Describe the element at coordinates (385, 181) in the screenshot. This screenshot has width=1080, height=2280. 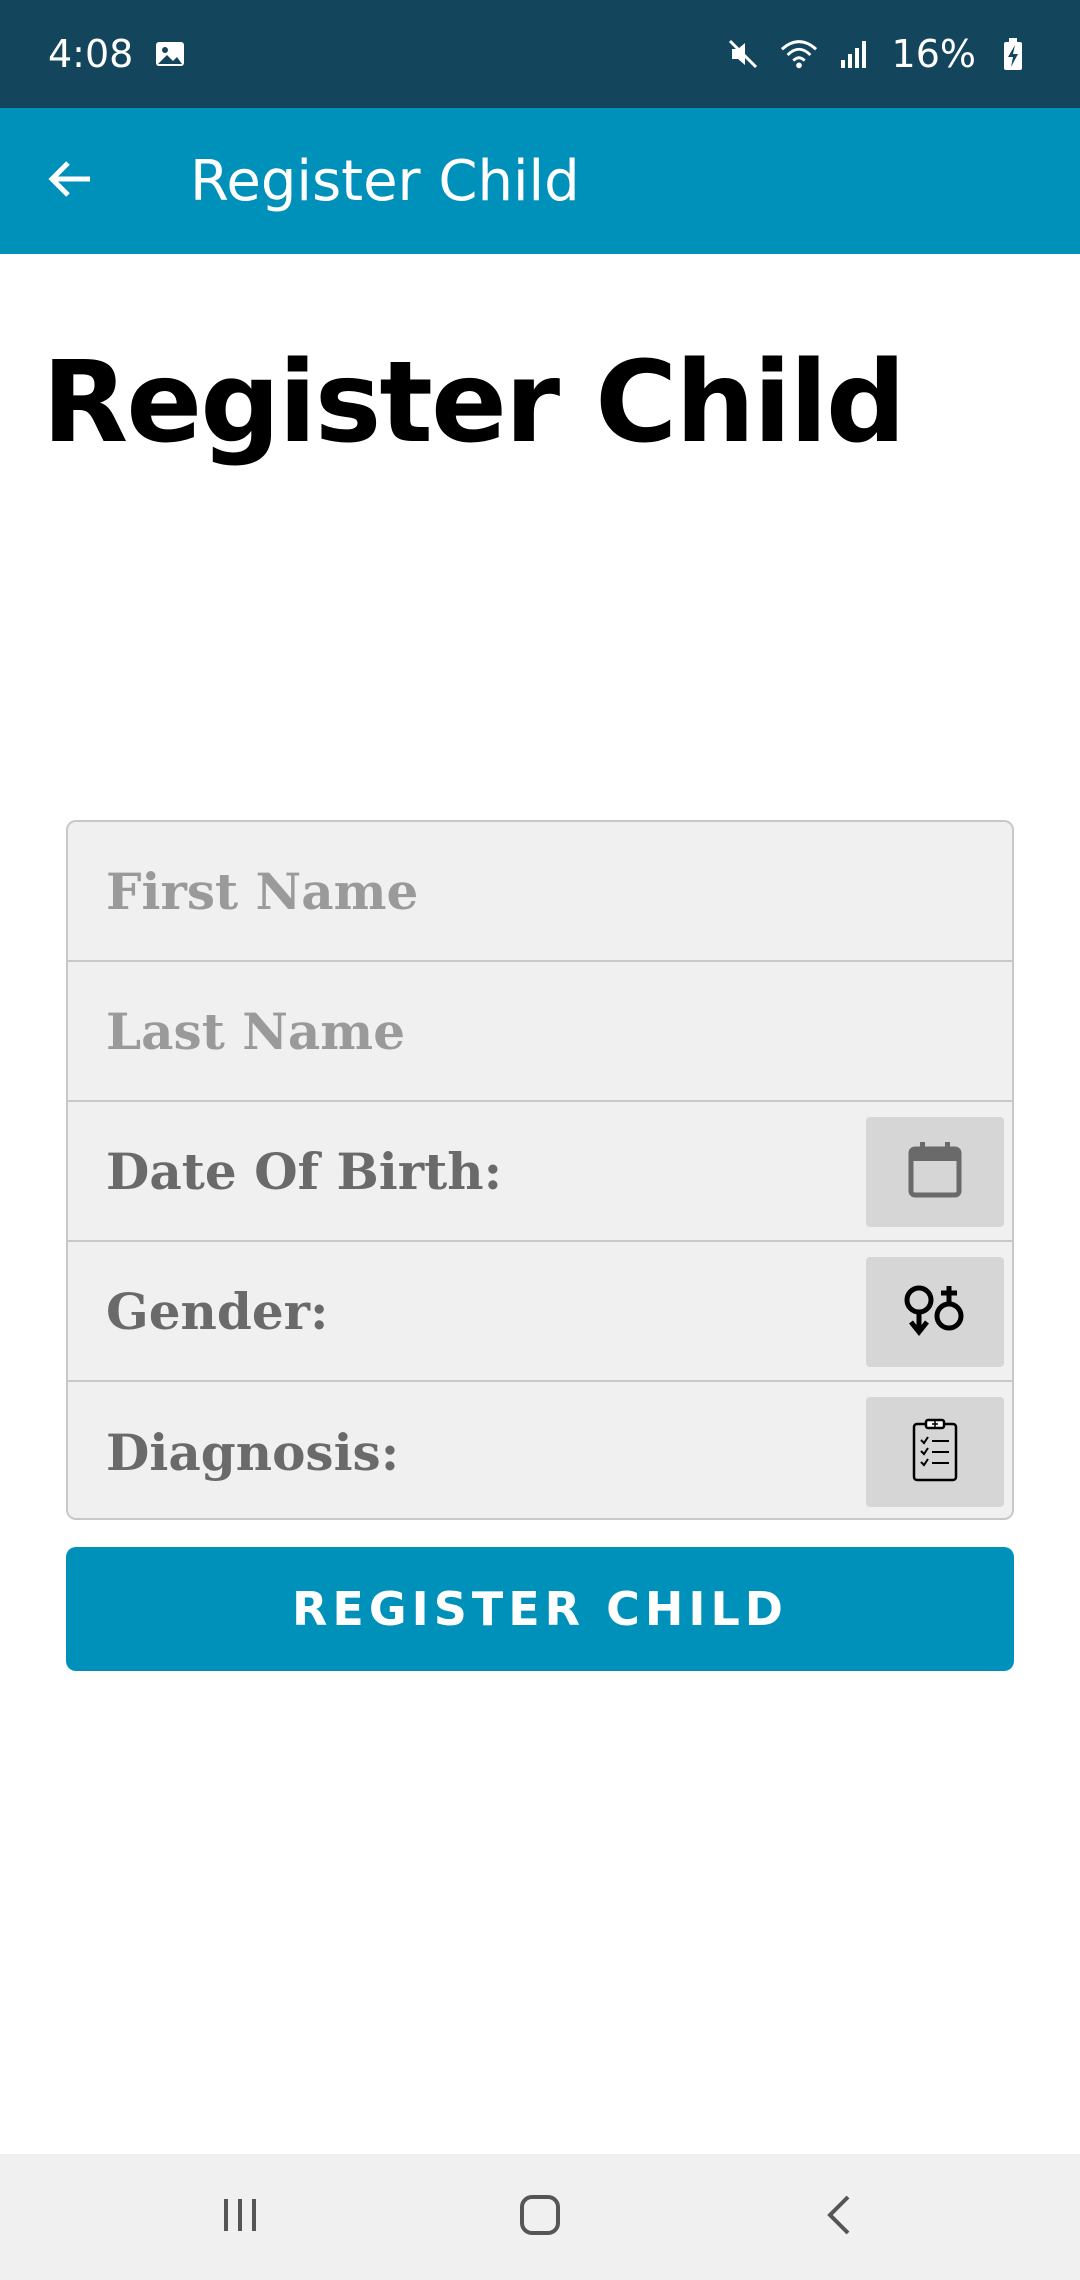
I see `app-bar-title: Register Child` at that location.